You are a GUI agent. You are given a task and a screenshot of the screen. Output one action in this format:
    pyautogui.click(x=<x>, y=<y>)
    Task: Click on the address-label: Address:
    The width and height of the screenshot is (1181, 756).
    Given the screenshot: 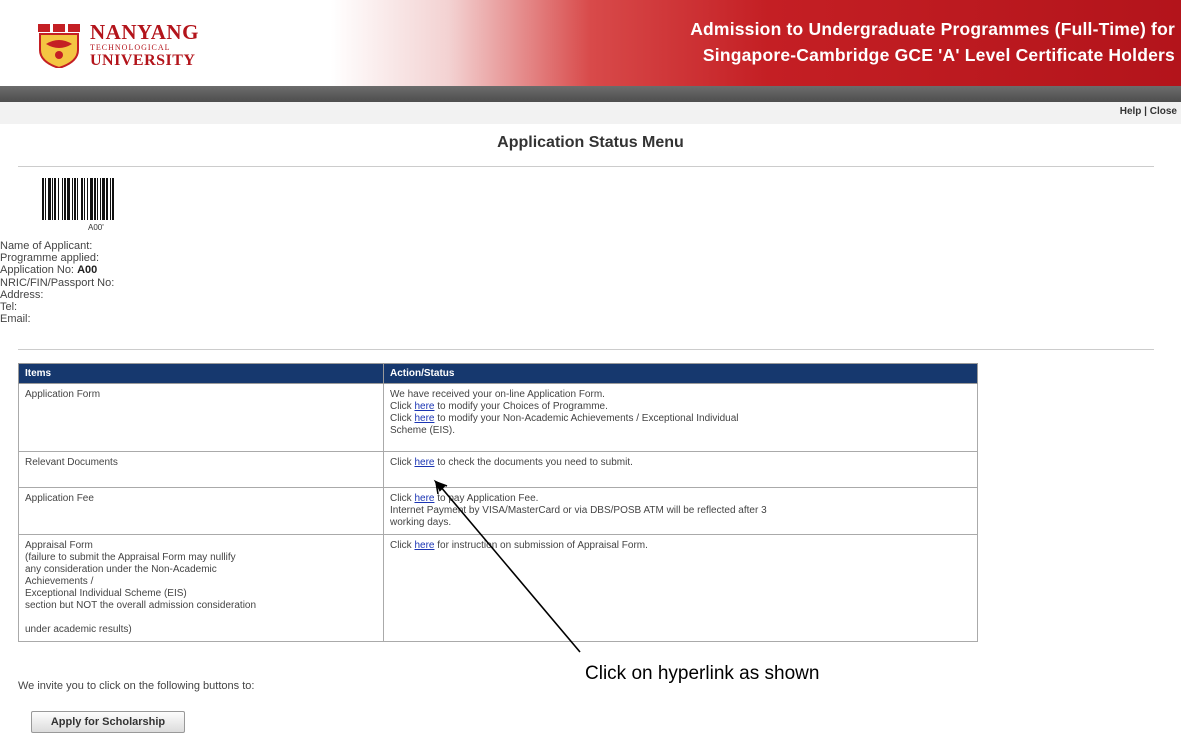 What is the action you would take?
    pyautogui.click(x=22, y=294)
    